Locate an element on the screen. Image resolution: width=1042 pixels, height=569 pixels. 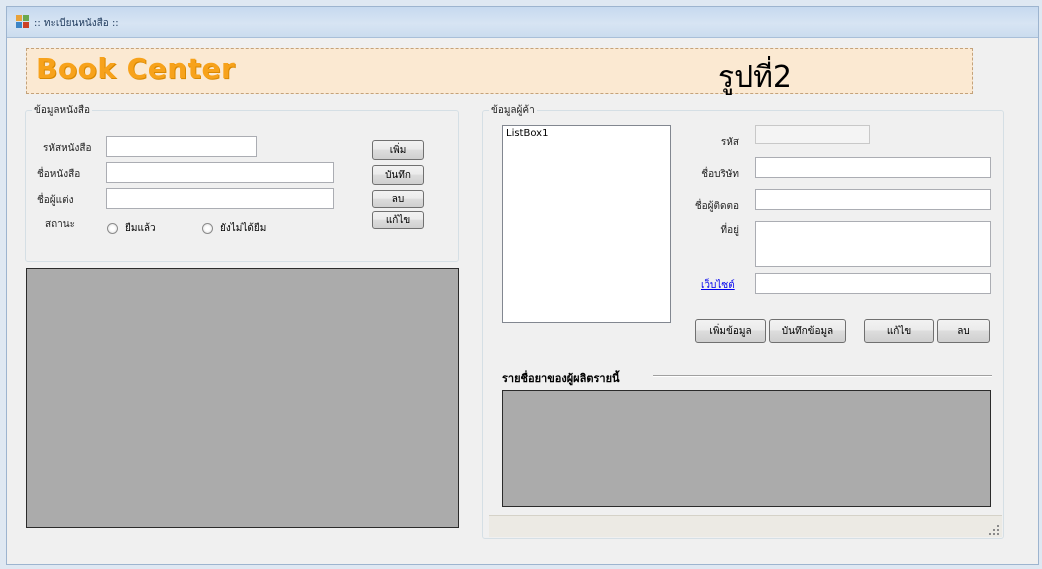
resize-grip-icon is located at coordinates (994, 530).